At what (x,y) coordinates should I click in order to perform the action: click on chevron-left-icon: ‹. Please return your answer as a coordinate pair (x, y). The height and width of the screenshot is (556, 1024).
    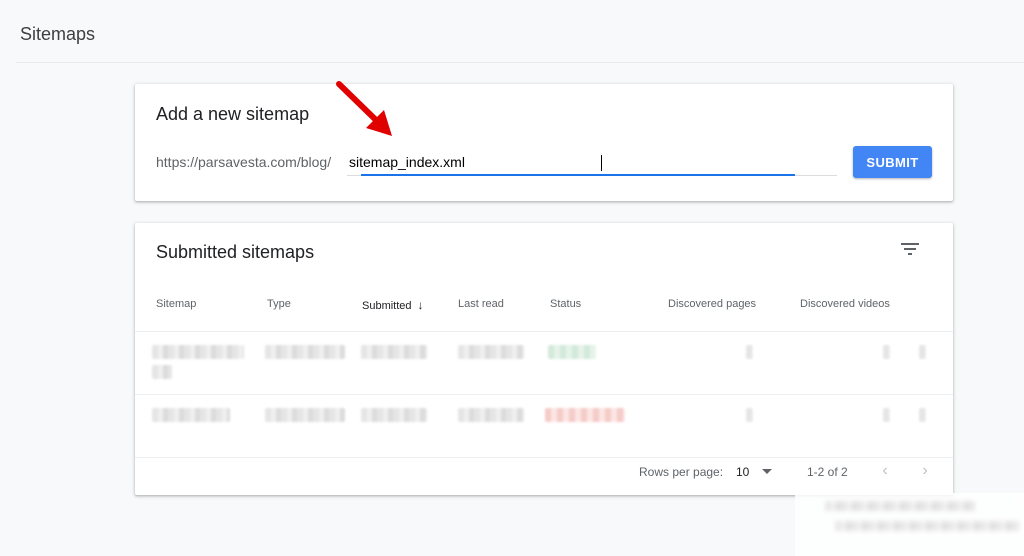
    Looking at the image, I should click on (885, 471).